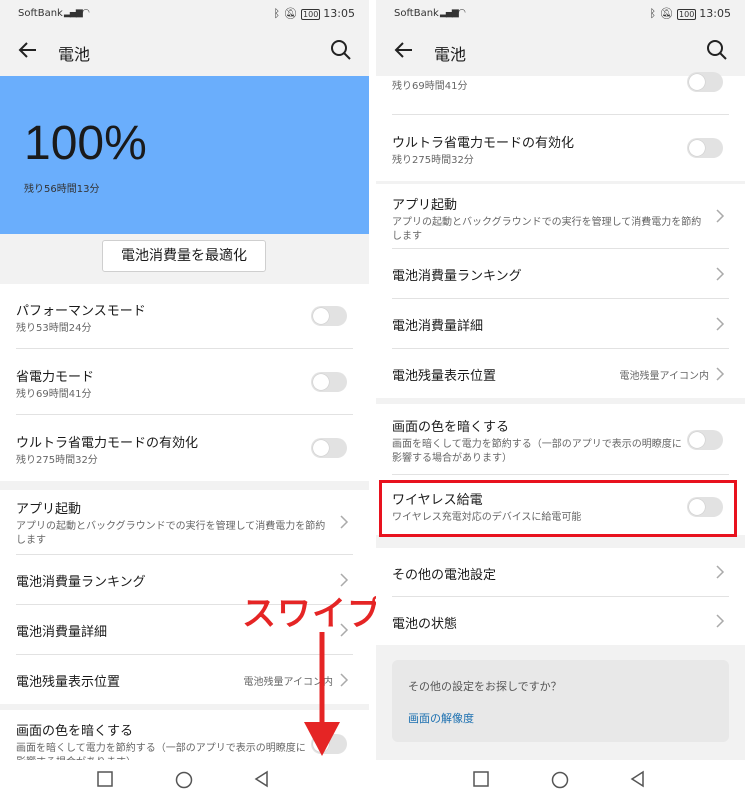 Image resolution: width=745 pixels, height=800 pixels. I want to click on battery-percent: 100%, so click(85, 143).